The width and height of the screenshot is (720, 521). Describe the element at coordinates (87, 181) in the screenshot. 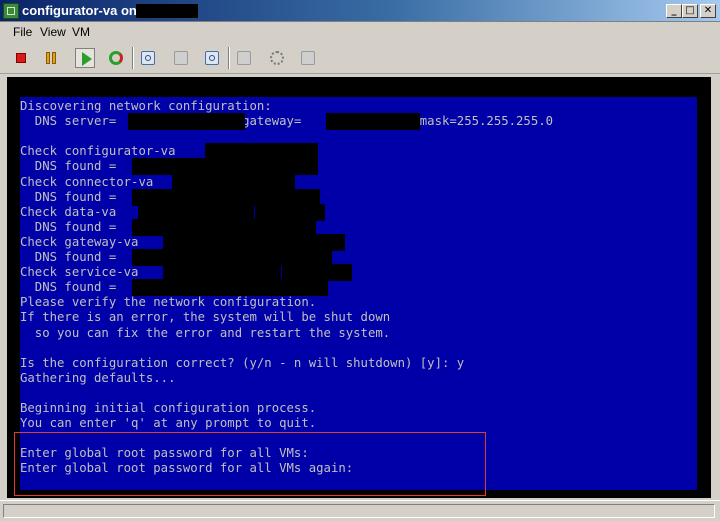

I see `console-line: Check connector-va` at that location.